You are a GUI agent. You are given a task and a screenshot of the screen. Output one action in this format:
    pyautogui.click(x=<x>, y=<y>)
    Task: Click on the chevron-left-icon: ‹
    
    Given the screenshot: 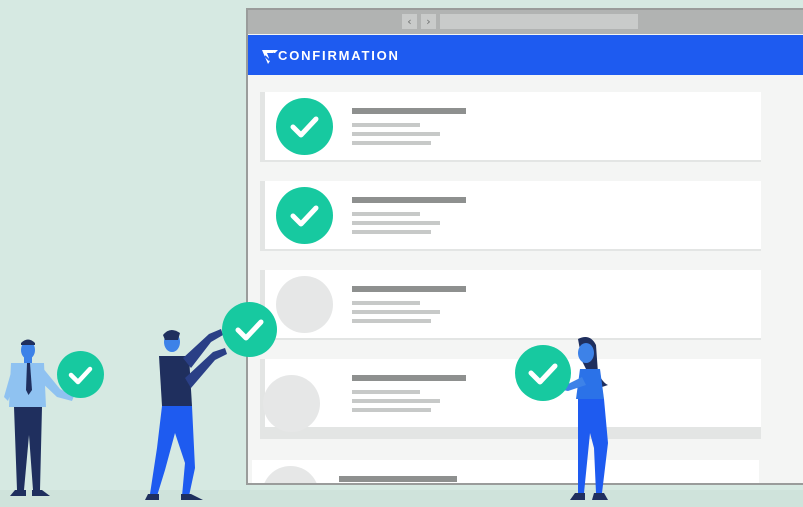 What is the action you would take?
    pyautogui.click(x=409, y=21)
    